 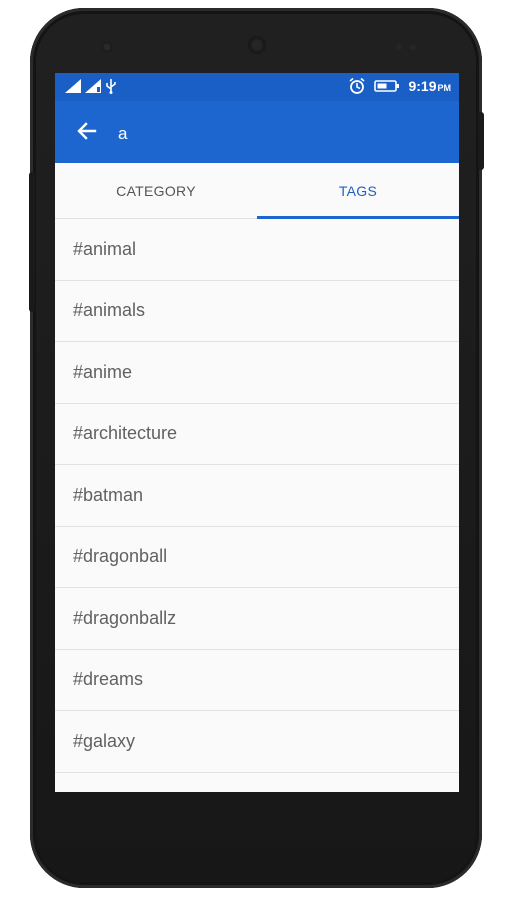 What do you see at coordinates (257, 87) in the screenshot?
I see `status-bar: 9:19PM` at bounding box center [257, 87].